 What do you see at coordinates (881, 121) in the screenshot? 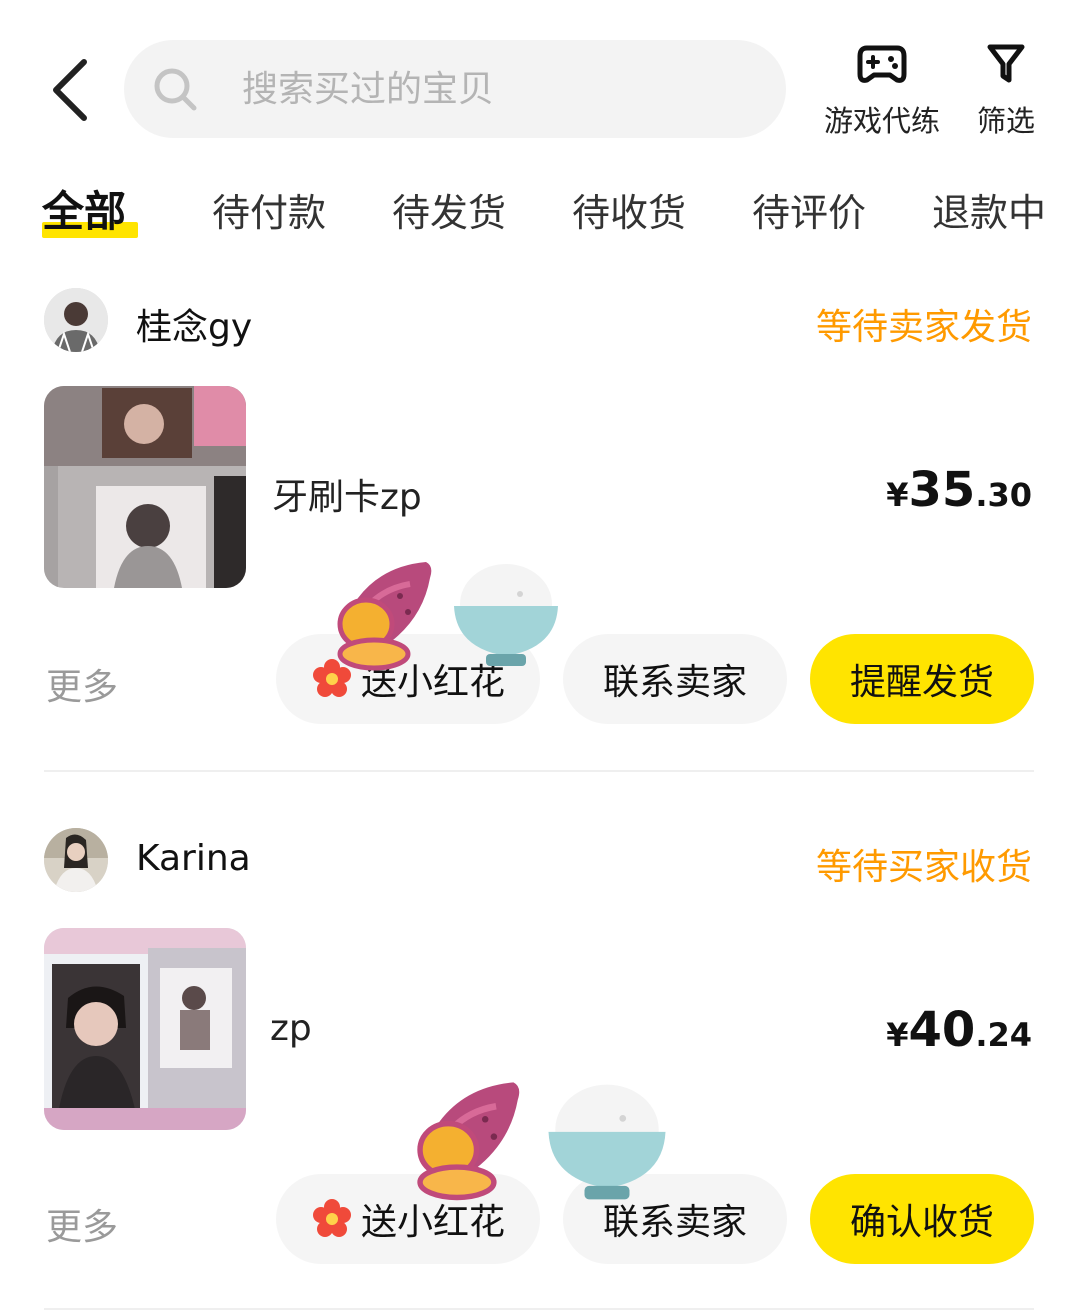
I see `game-boost-label: 游戏代练` at bounding box center [881, 121].